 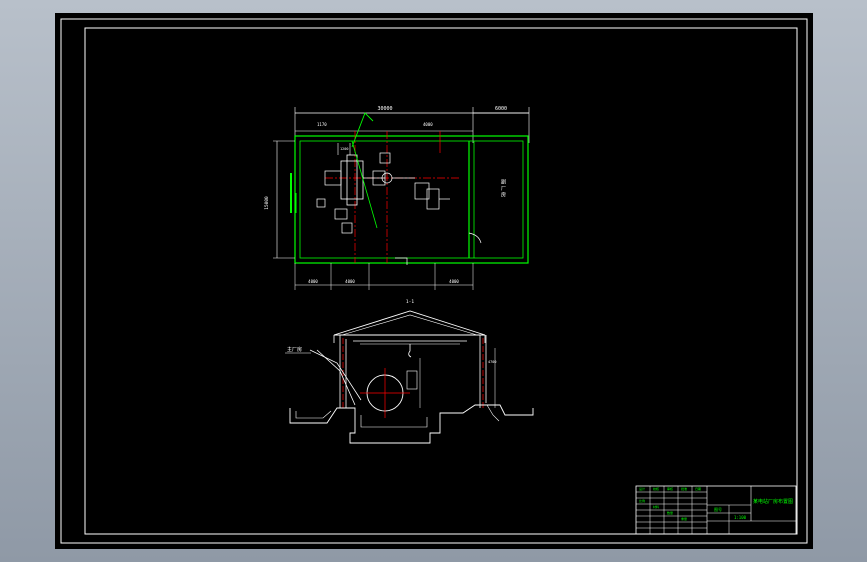 I want to click on annex-room-label: 副 厂 房, so click(x=503, y=188).